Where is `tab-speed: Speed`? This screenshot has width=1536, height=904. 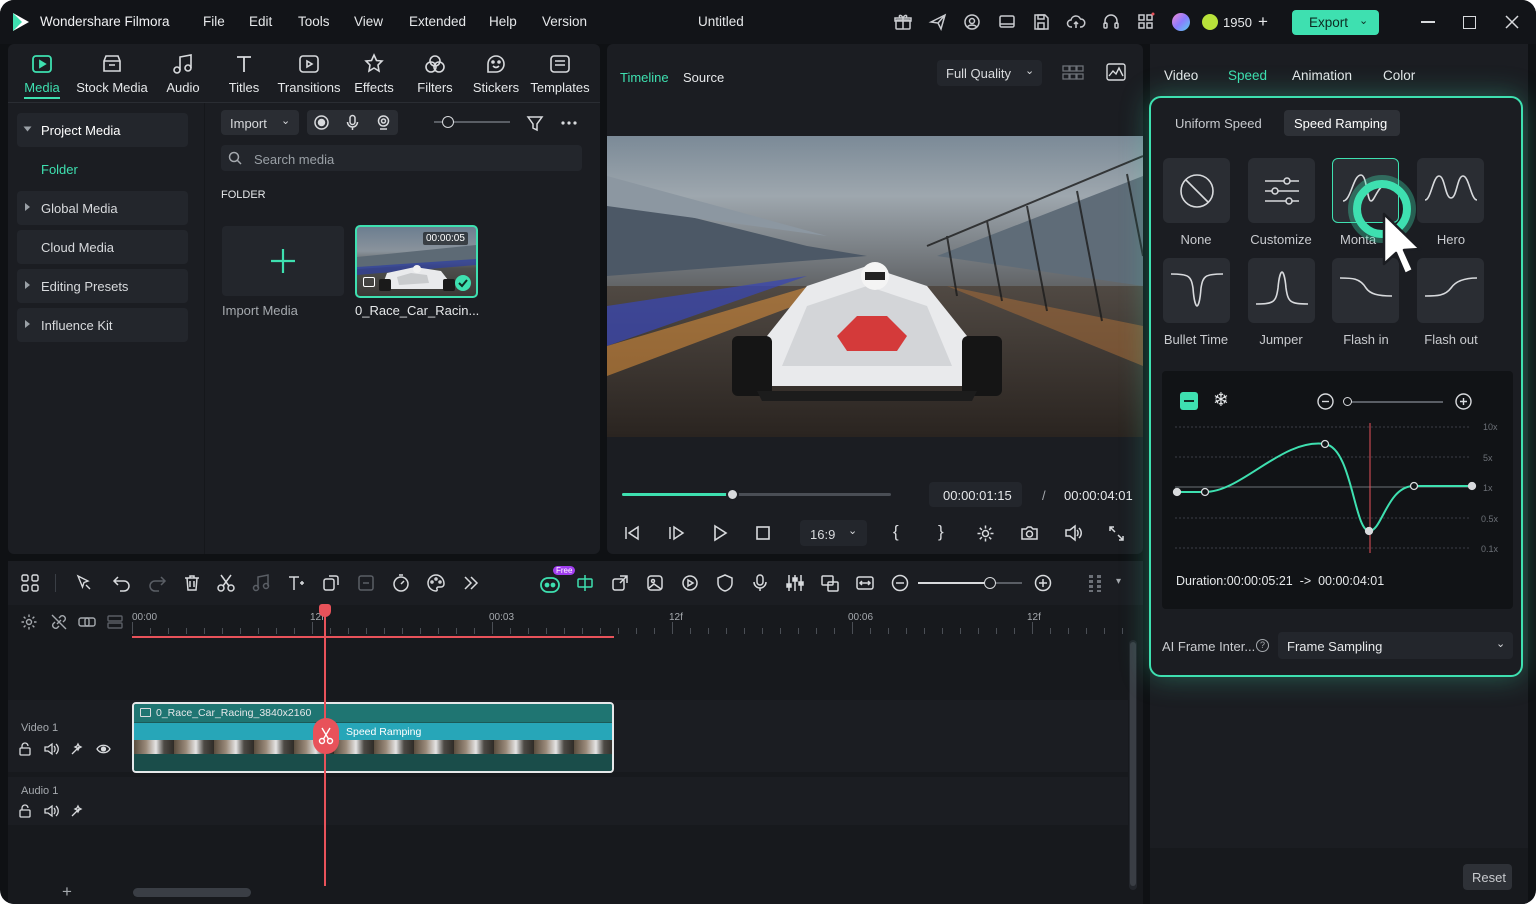 tab-speed: Speed is located at coordinates (1247, 75).